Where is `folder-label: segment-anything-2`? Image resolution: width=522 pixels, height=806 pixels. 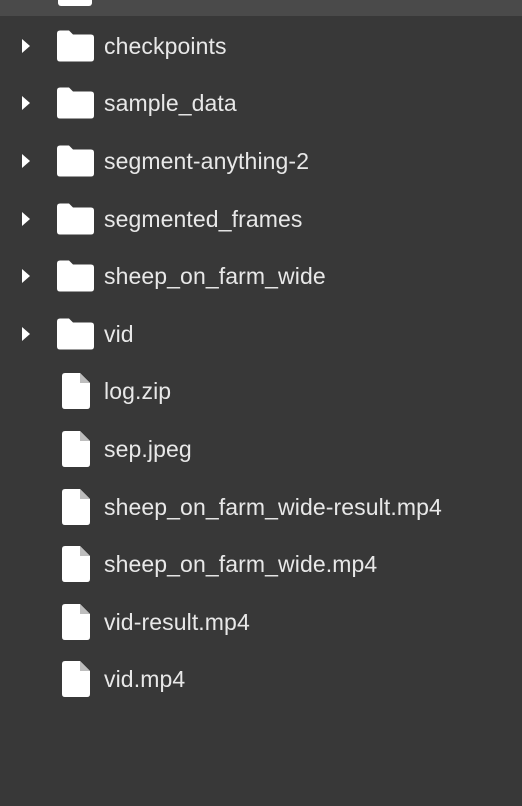
folder-label: segment-anything-2 is located at coordinates (207, 160).